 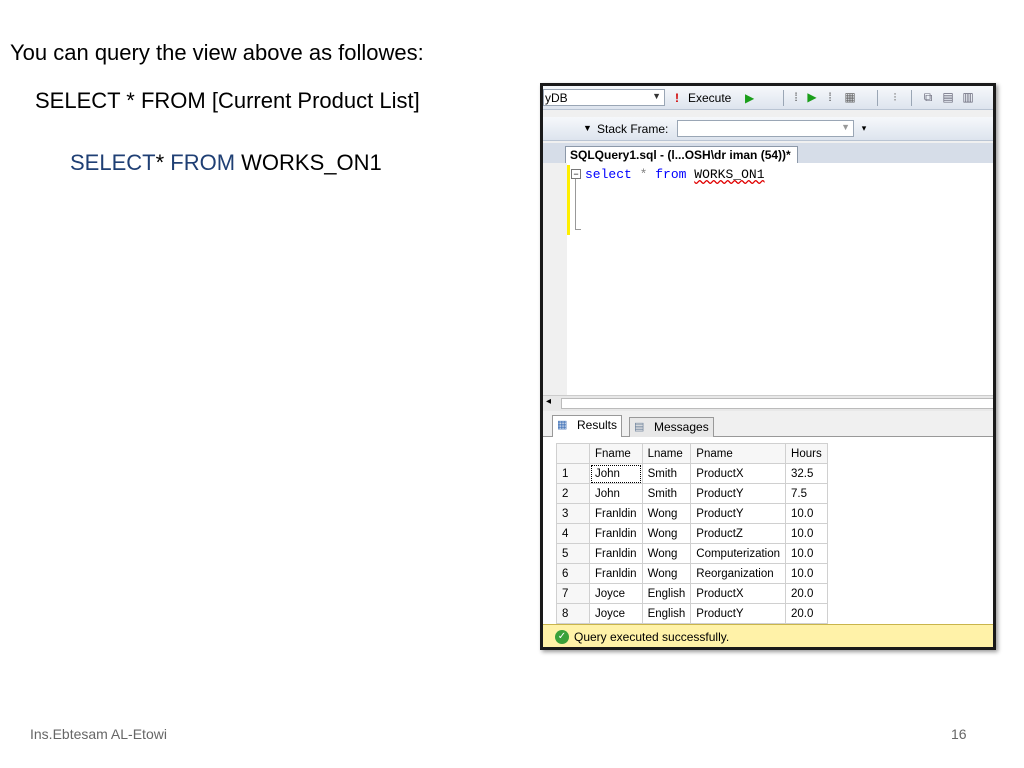 I want to click on execute-button: Execute, so click(x=709, y=98).